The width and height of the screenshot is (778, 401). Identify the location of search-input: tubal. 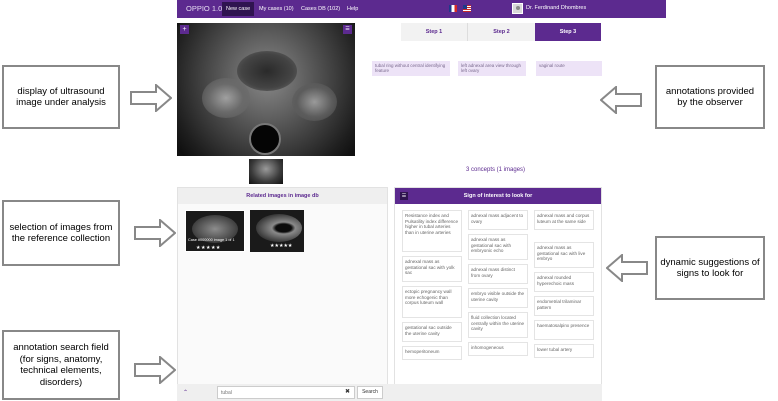
(286, 392).